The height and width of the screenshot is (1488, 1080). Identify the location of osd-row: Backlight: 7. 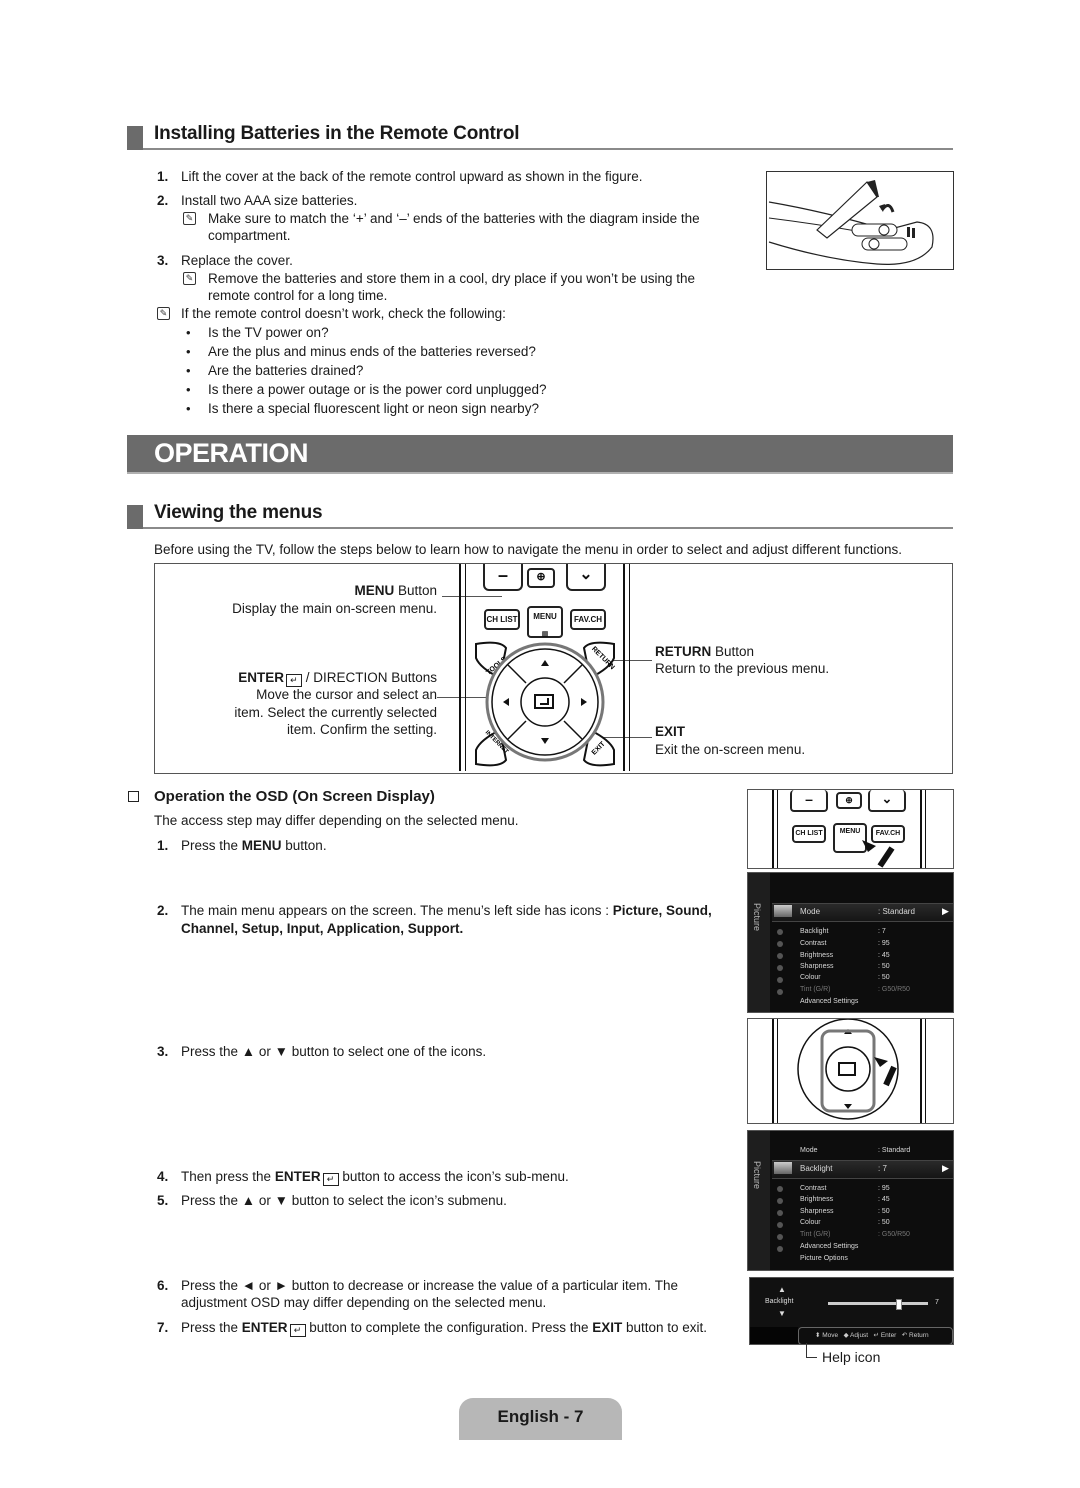
(843, 931).